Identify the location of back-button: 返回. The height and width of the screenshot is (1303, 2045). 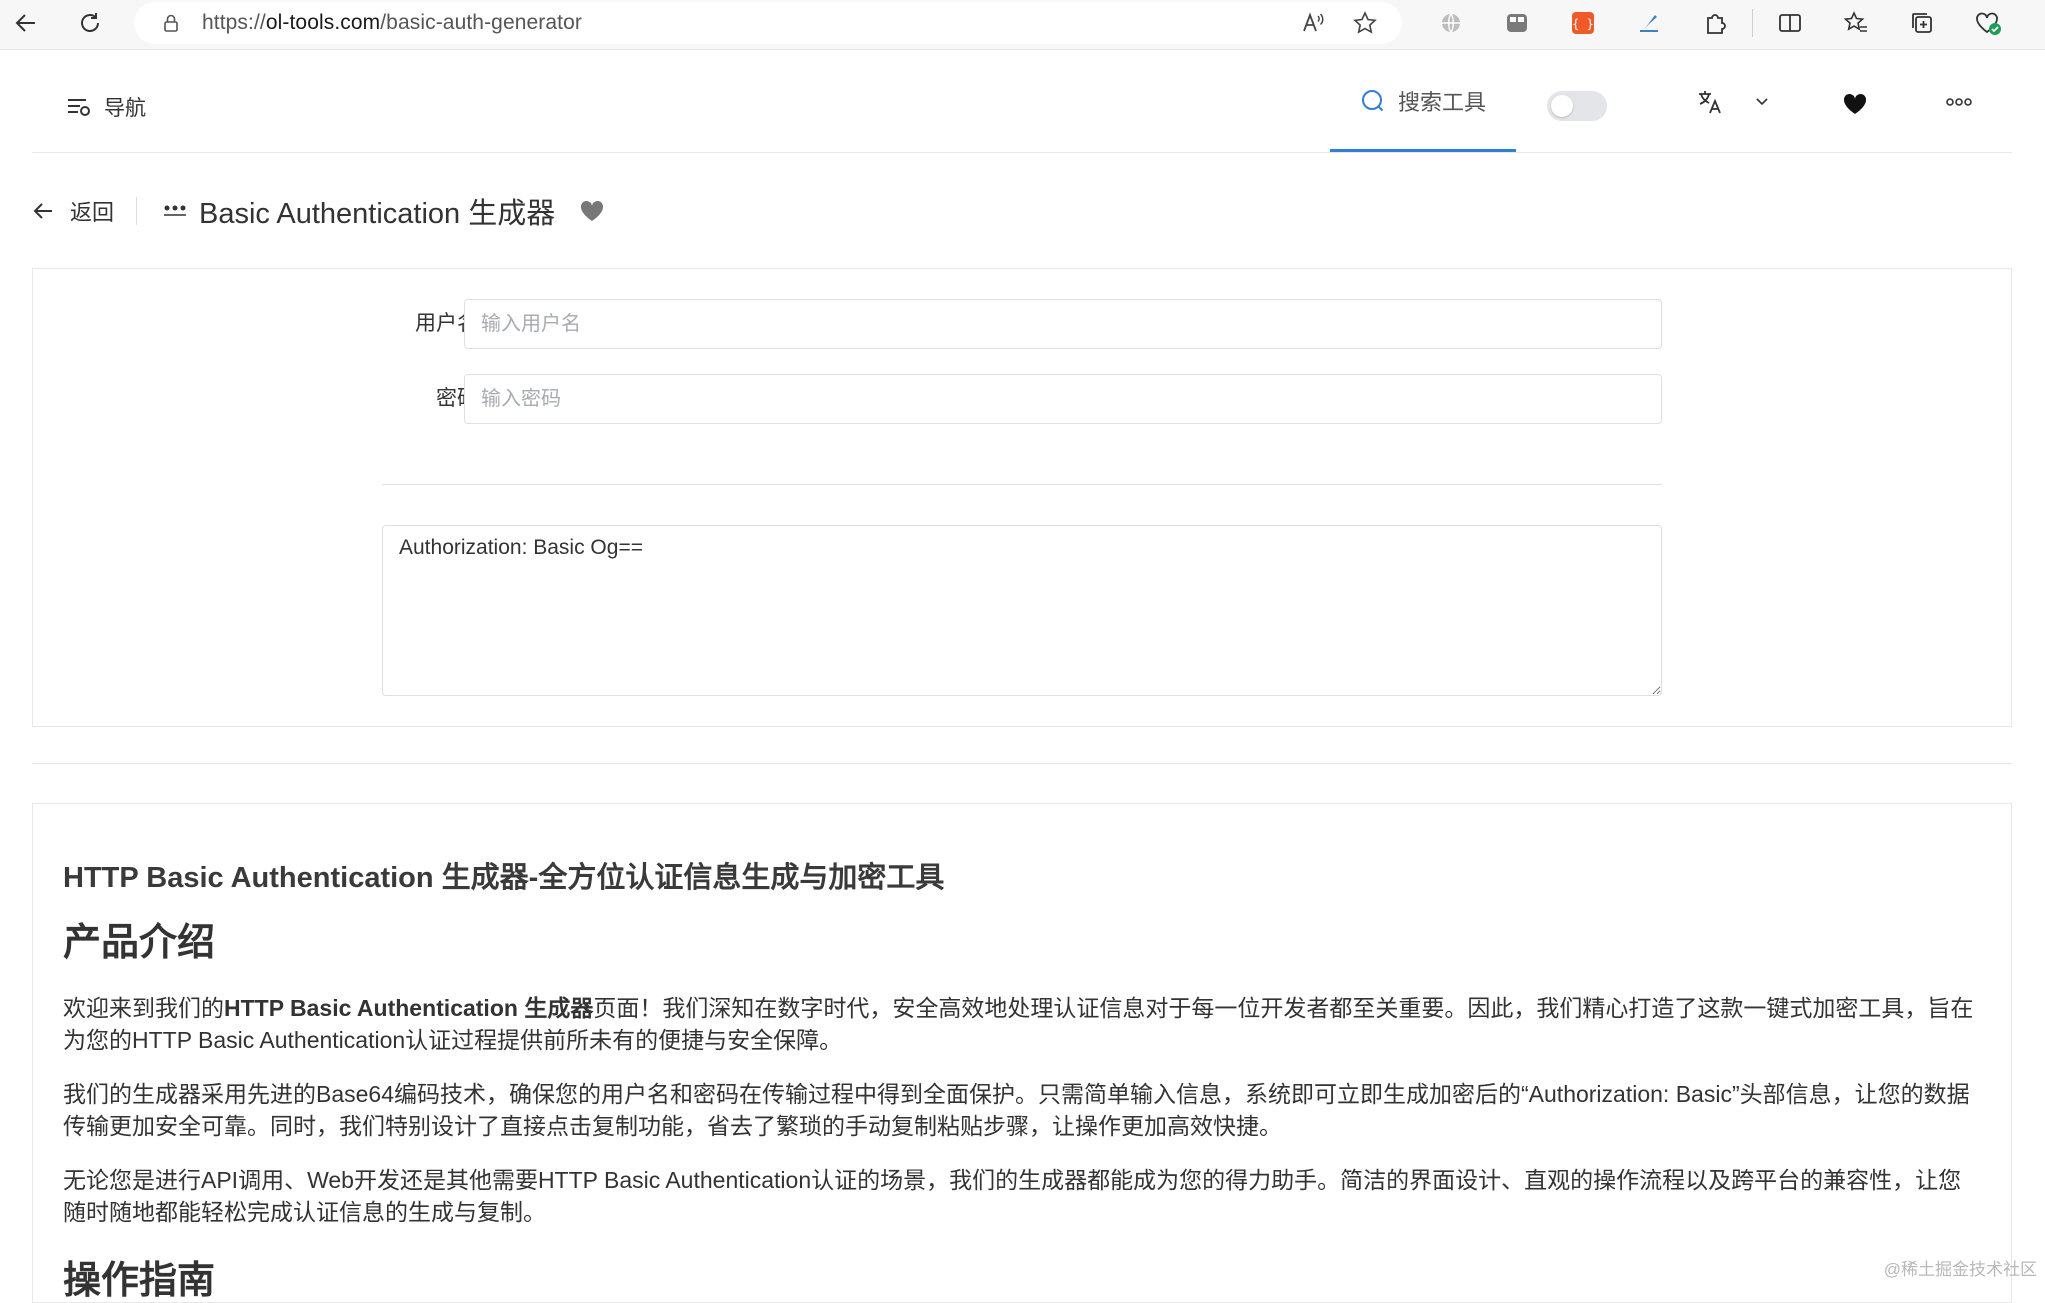
(84, 211).